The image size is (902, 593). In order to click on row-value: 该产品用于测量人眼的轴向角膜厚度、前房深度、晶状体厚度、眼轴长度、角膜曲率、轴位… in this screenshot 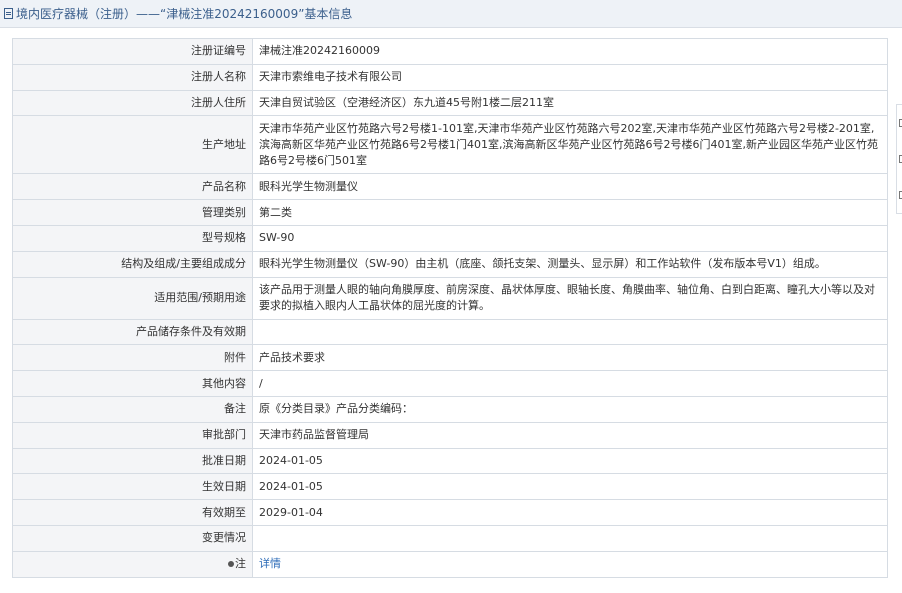, I will do `click(570, 298)`.